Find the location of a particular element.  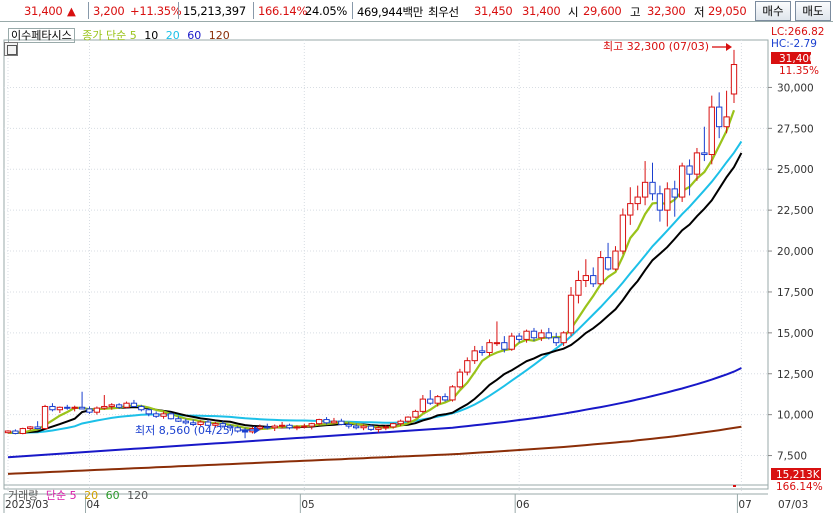

y-tick-label: 30,000 is located at coordinates (795, 88).